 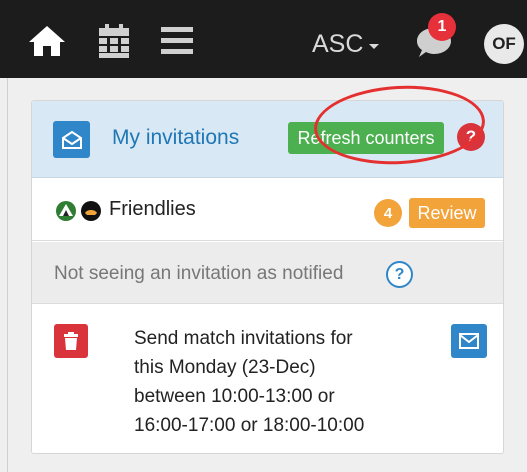 I want to click on notification-count-badge: 1, so click(x=442, y=27).